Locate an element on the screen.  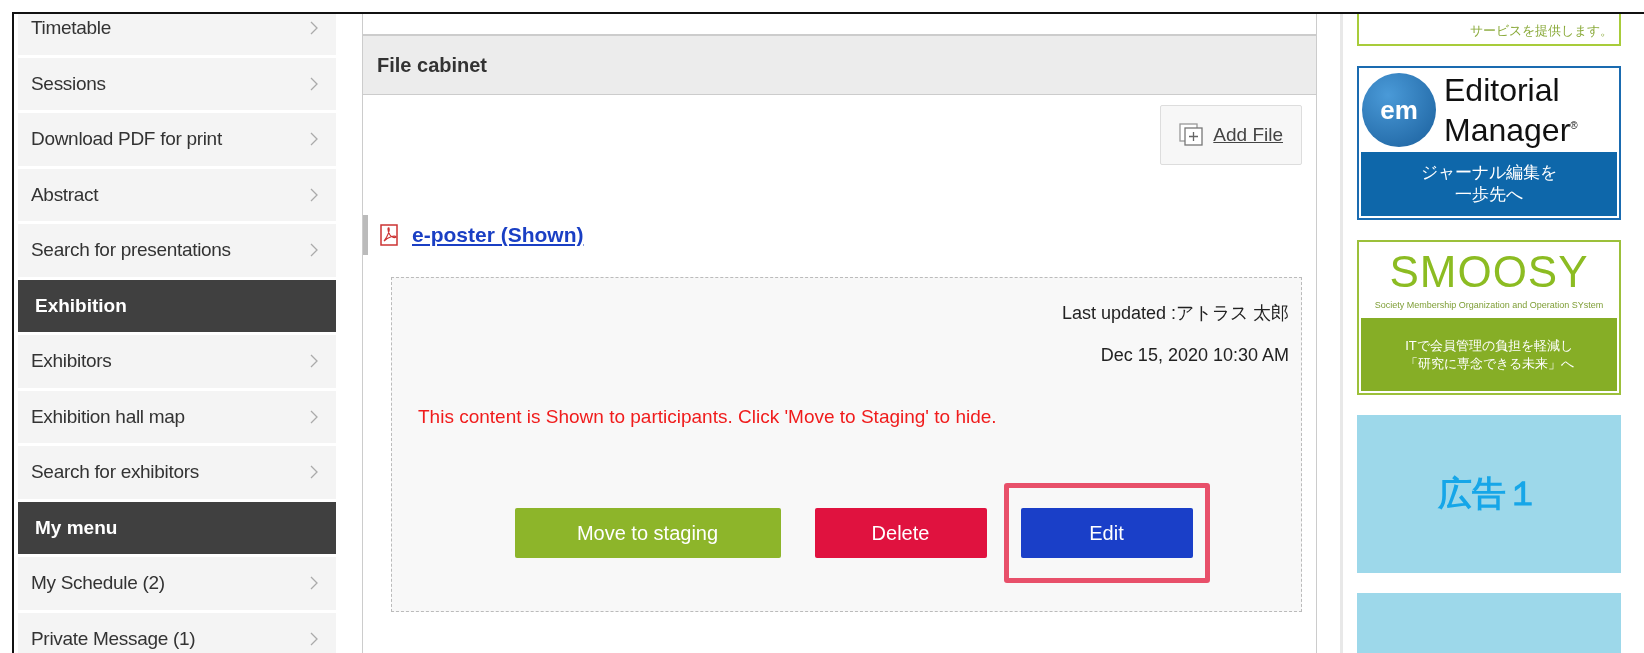
ad-title: Editorial is located at coordinates (1502, 90).